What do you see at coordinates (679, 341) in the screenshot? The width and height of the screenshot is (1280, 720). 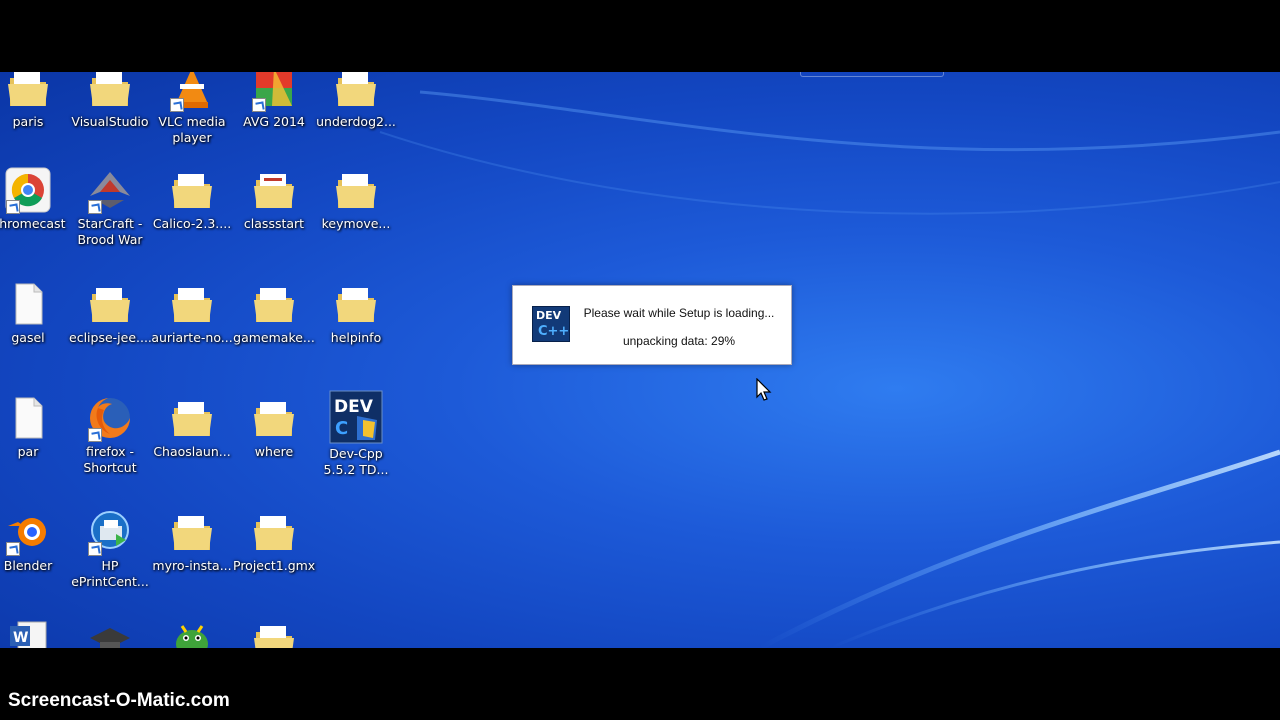 I see `unpacking-progress-text: unpacking data: 29%` at bounding box center [679, 341].